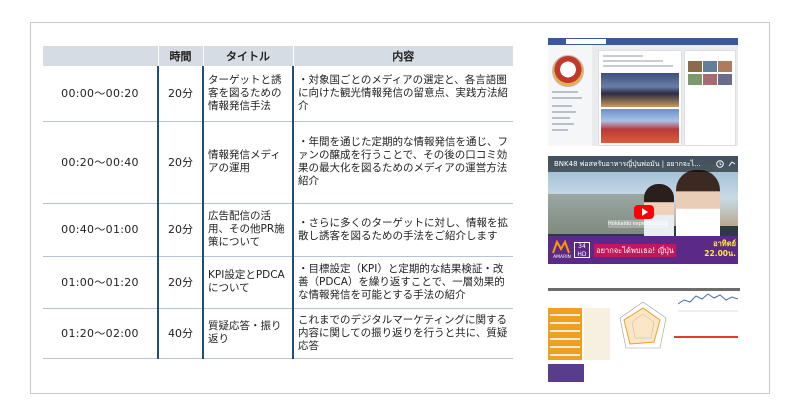 The height and width of the screenshot is (420, 800). I want to click on time-range: 00:00〜00:20, so click(101, 94).